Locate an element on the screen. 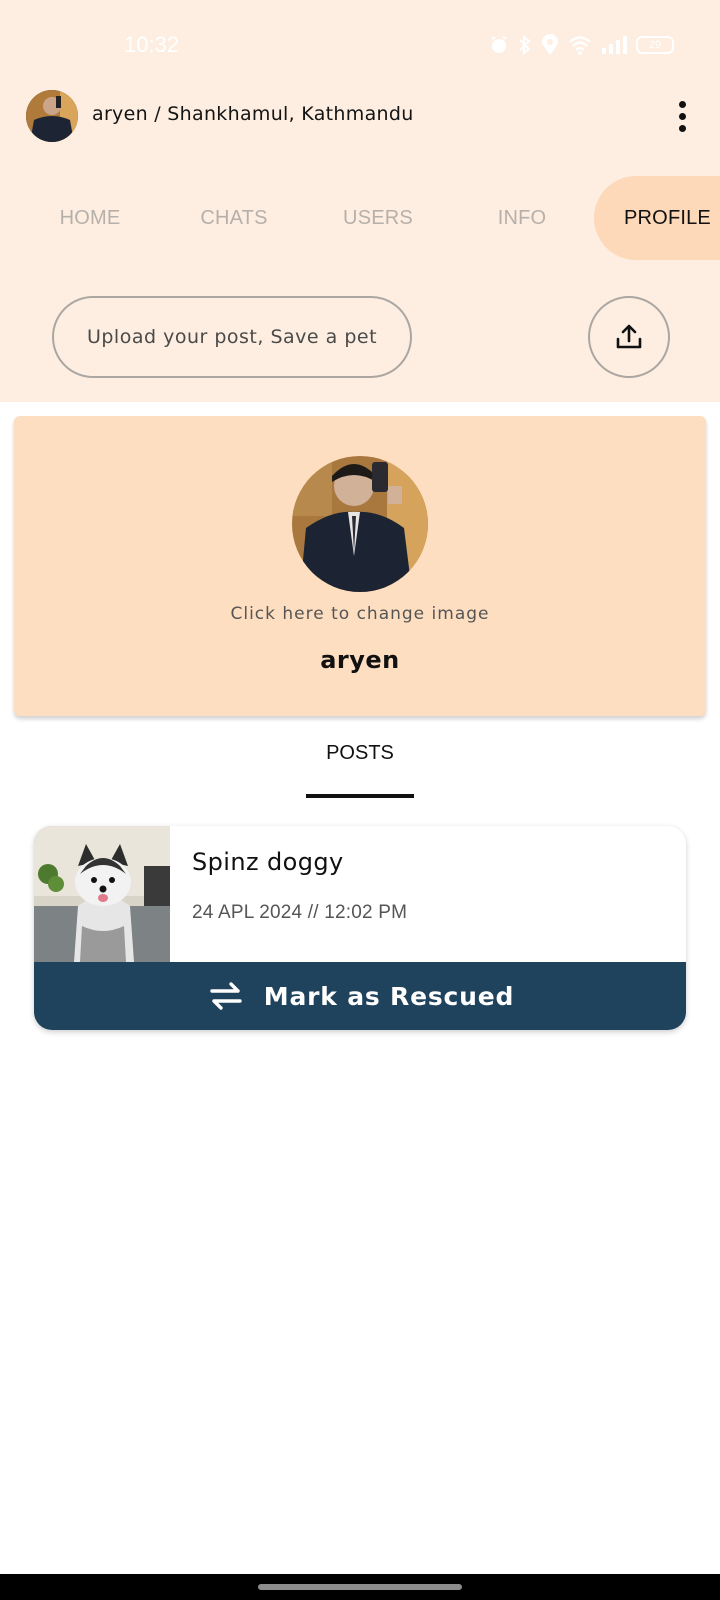  bluetooth-icon is located at coordinates (525, 45).